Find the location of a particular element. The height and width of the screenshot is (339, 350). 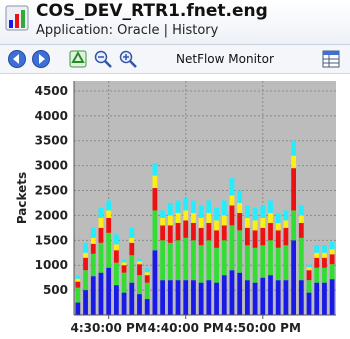

zoom-in-icon is located at coordinates (128, 59).